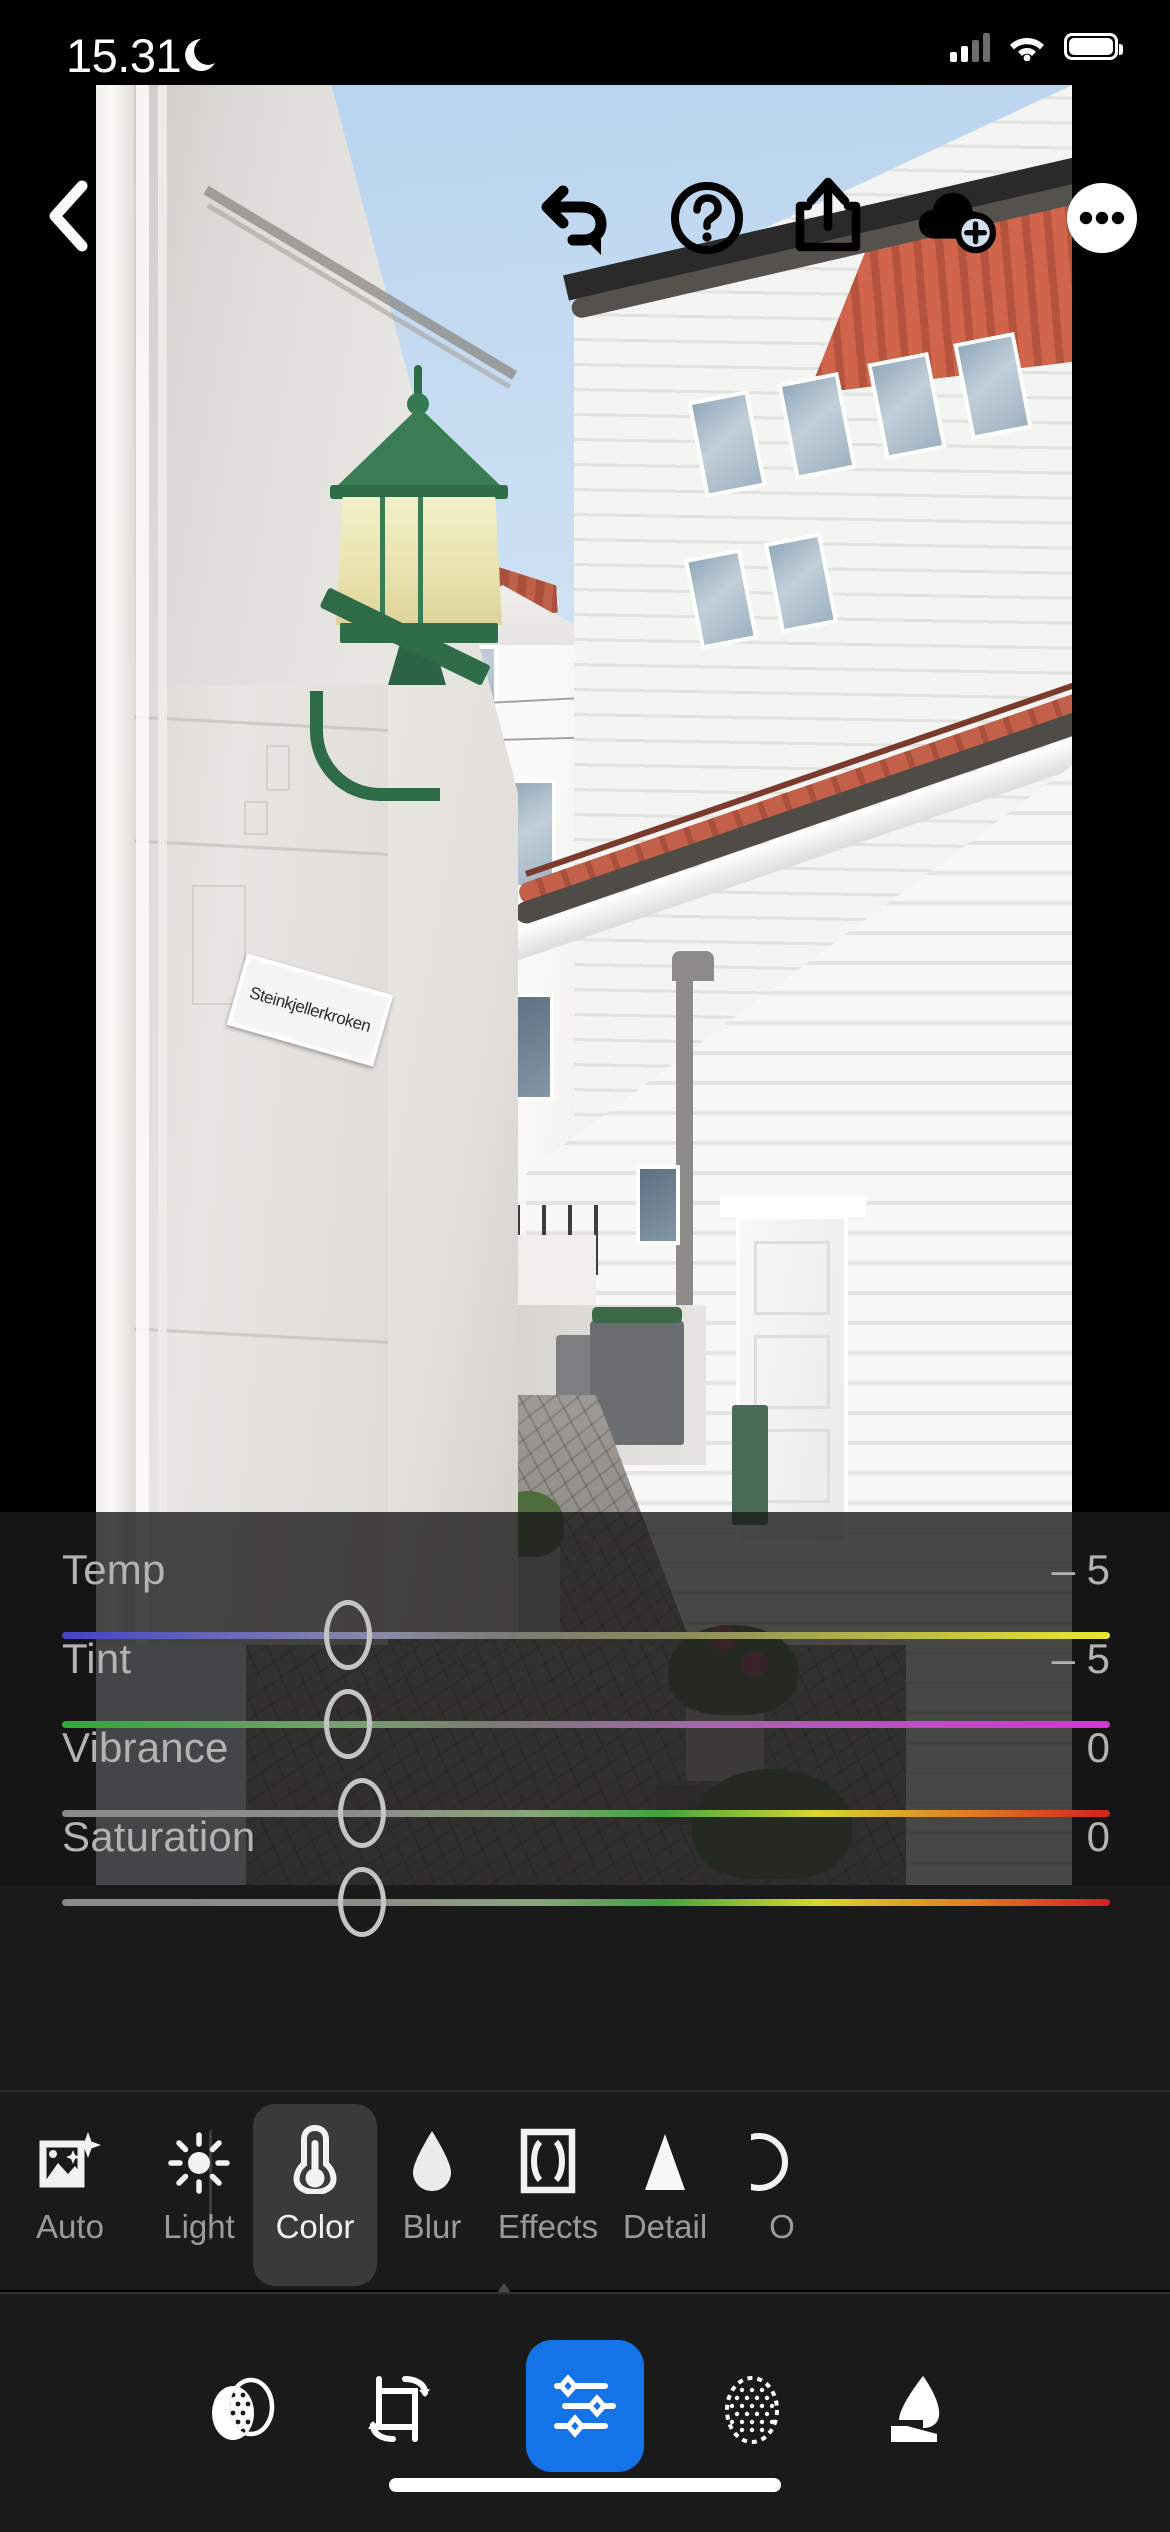 The height and width of the screenshot is (2532, 1170). I want to click on sliders-icon, so click(585, 2406).